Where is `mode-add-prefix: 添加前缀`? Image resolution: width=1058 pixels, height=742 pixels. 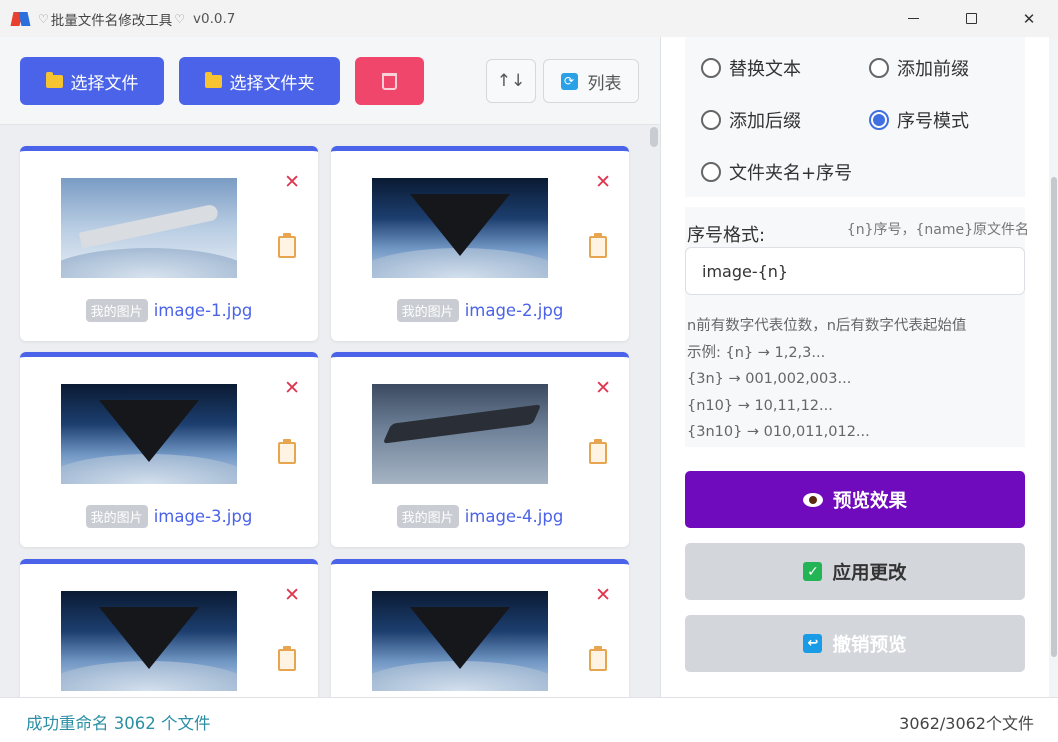
mode-add-prefix: 添加前缀 is located at coordinates (919, 68).